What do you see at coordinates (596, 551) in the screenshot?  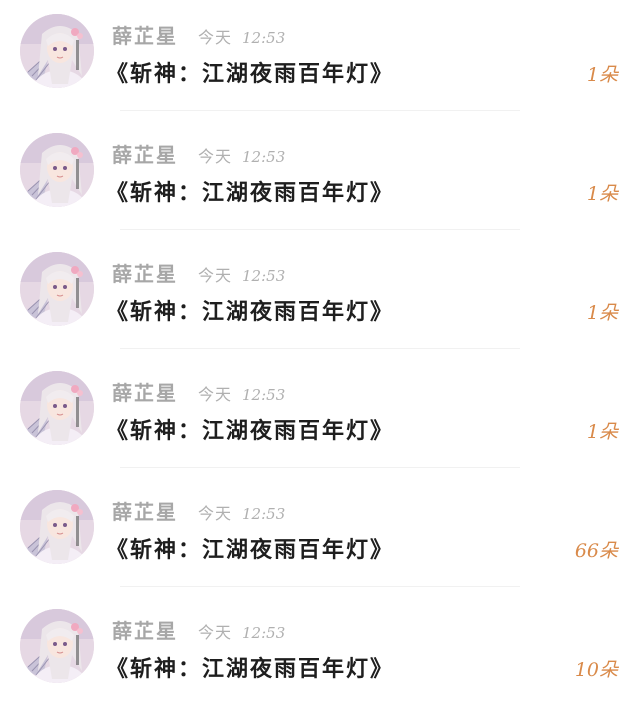 I see `flower-count: 66朵` at bounding box center [596, 551].